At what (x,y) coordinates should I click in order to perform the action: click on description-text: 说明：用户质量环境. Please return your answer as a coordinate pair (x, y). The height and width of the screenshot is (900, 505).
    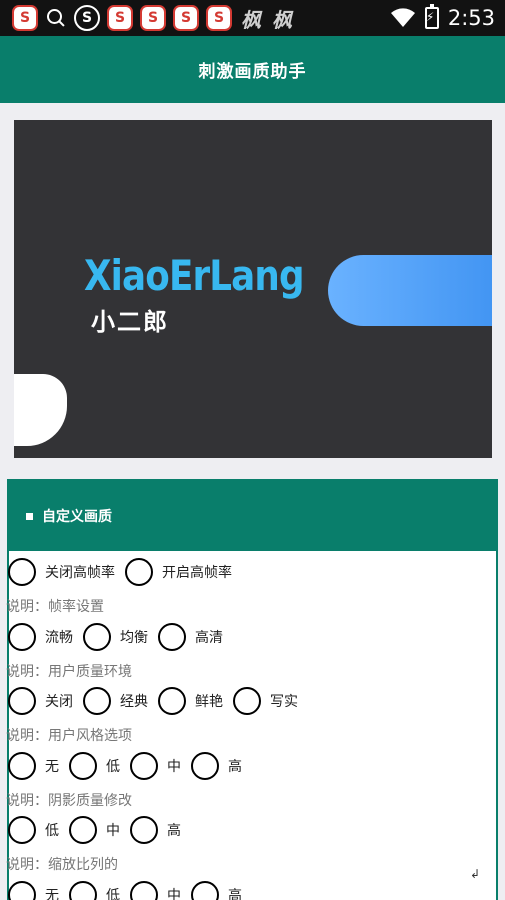
    Looking at the image, I should click on (69, 672).